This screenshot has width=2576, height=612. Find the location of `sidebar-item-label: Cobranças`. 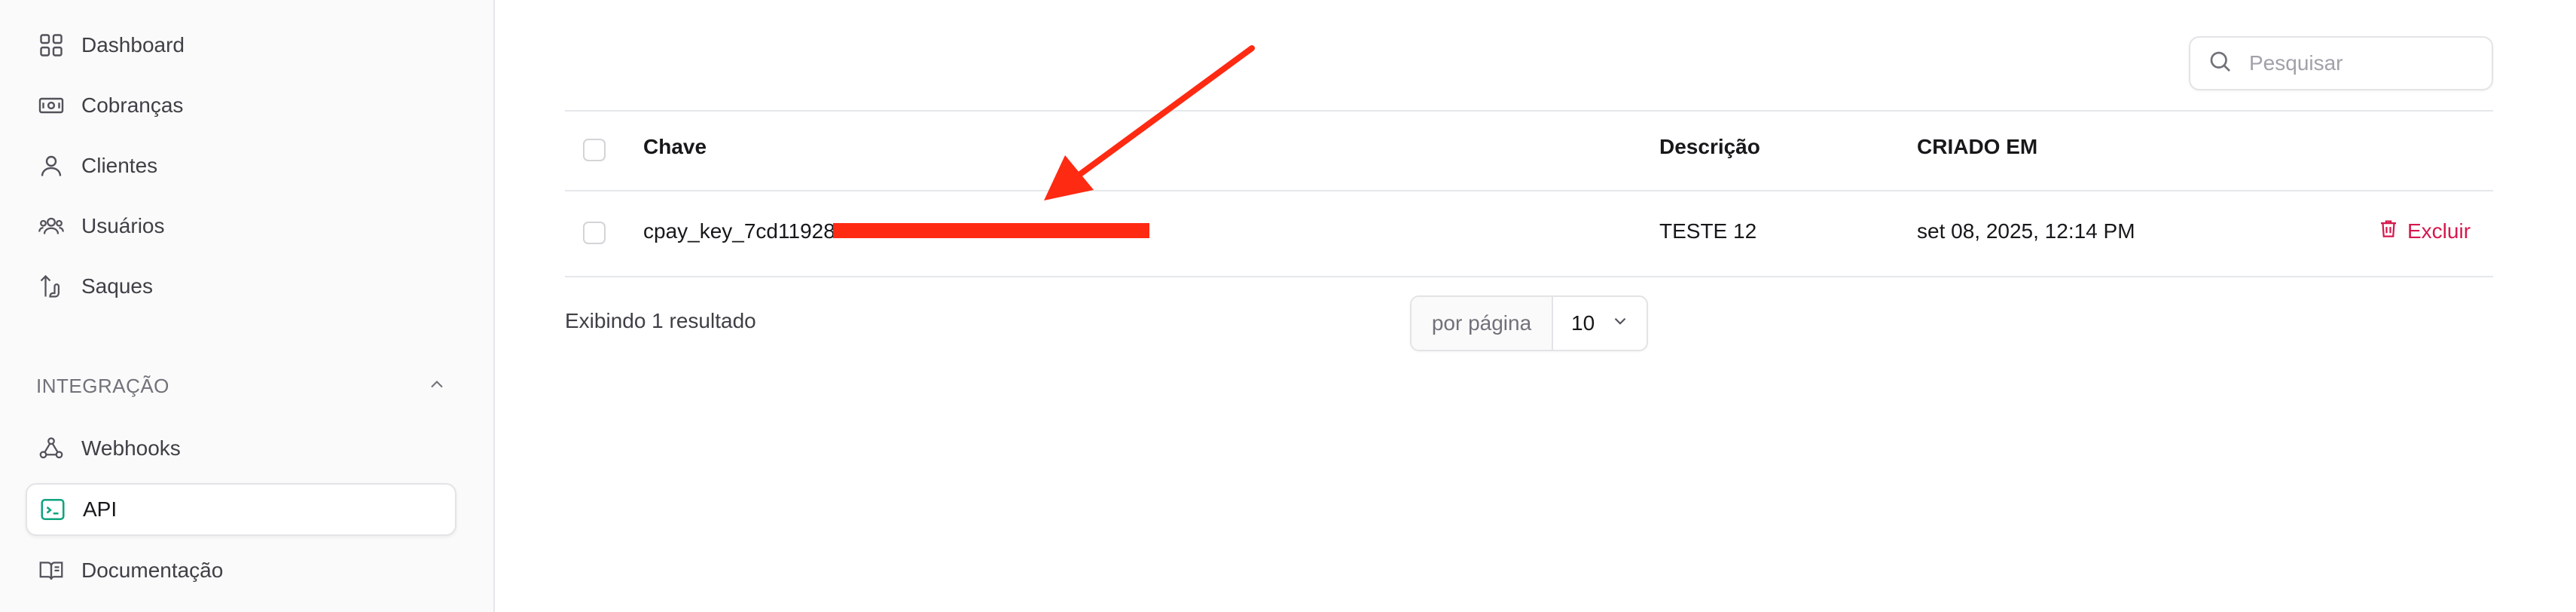

sidebar-item-label: Cobranças is located at coordinates (133, 105).